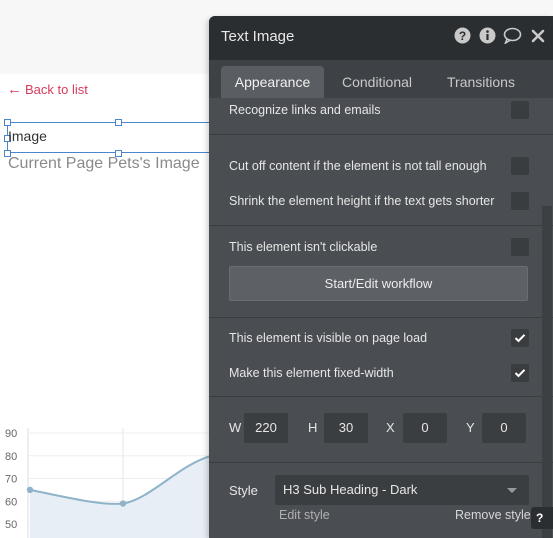  I want to click on style-selected-value: H3 Sub Heading - Dark, so click(350, 489).